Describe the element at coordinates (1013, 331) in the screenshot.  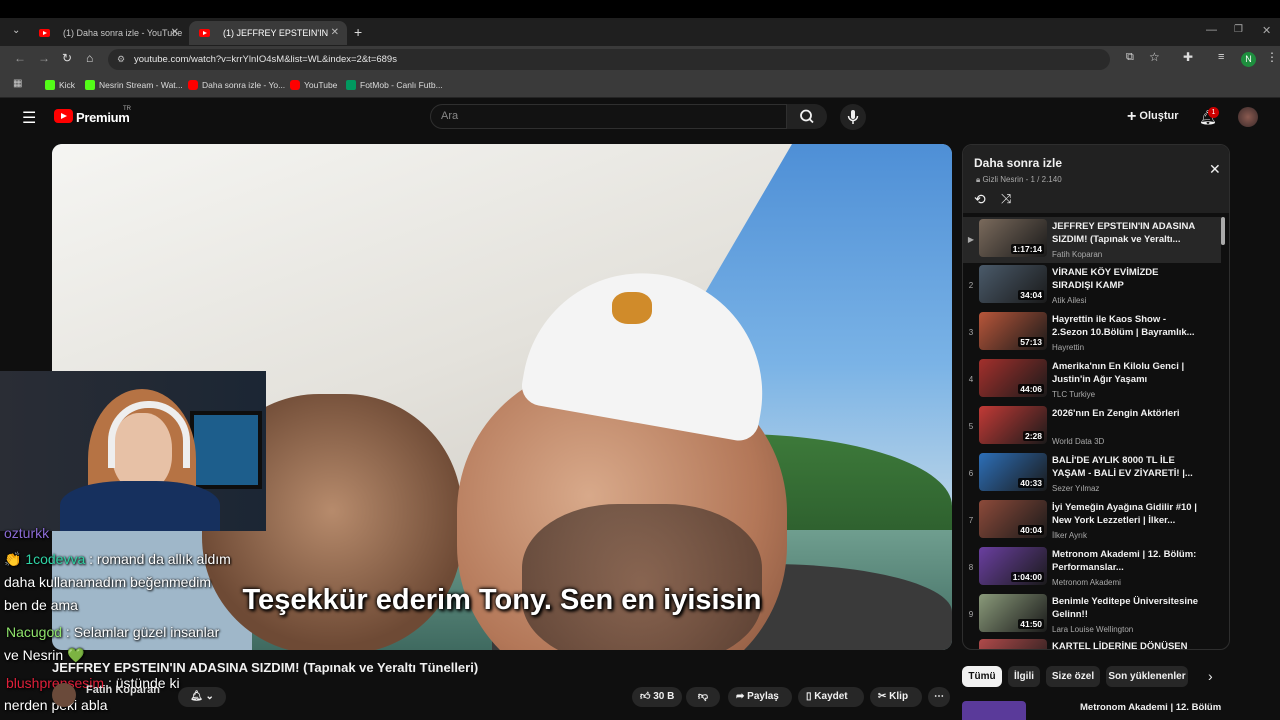
I see `playlist-item-thumbnail: 57:13` at that location.